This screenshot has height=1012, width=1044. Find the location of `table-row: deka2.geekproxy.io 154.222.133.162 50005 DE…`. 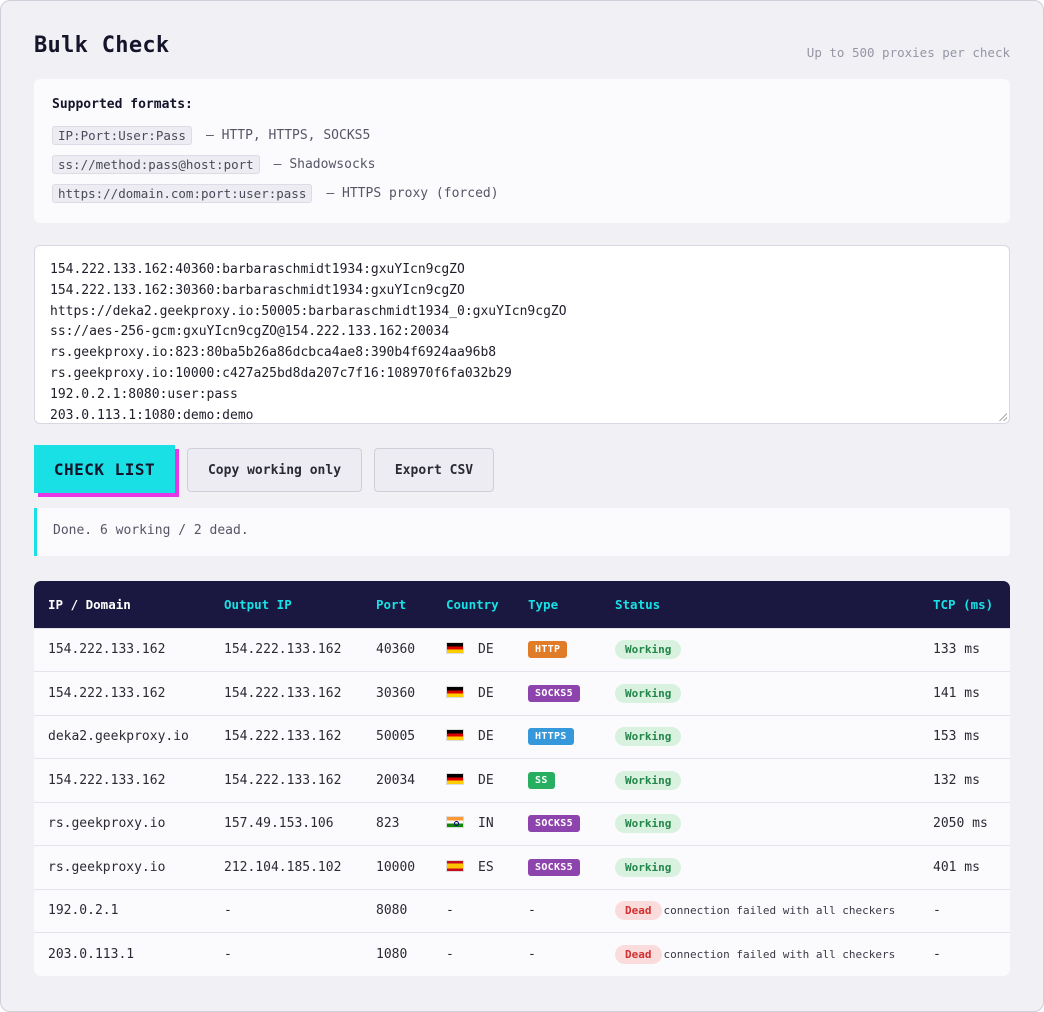

table-row: deka2.geekproxy.io 154.222.133.162 50005 DE… is located at coordinates (522, 737).